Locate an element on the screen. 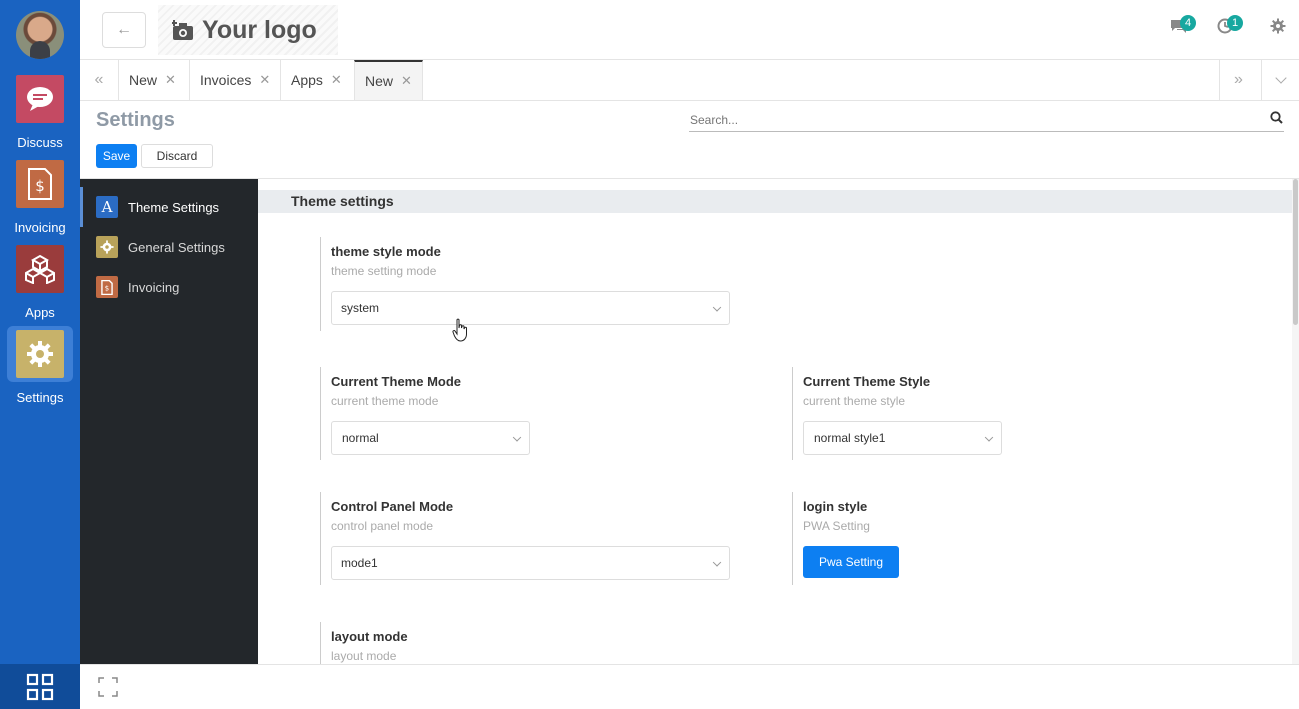 The height and width of the screenshot is (709, 1299). tab-new-1: New ✕ is located at coordinates (153, 80).